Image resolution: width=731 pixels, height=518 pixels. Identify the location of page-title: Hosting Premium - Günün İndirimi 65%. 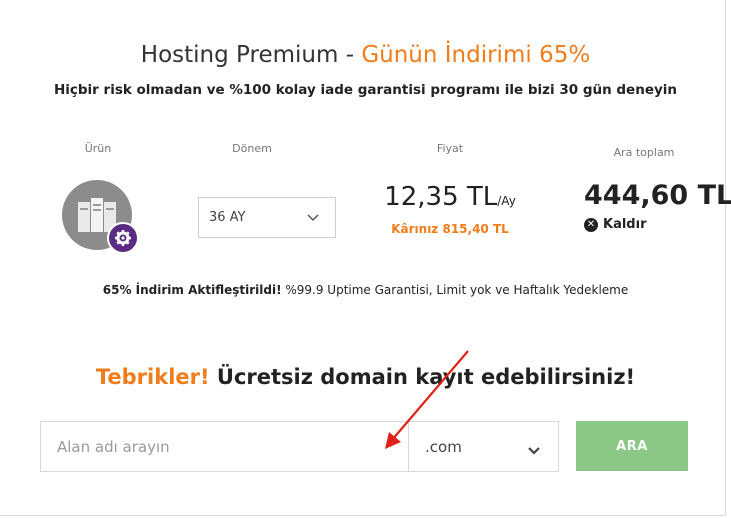
(365, 55).